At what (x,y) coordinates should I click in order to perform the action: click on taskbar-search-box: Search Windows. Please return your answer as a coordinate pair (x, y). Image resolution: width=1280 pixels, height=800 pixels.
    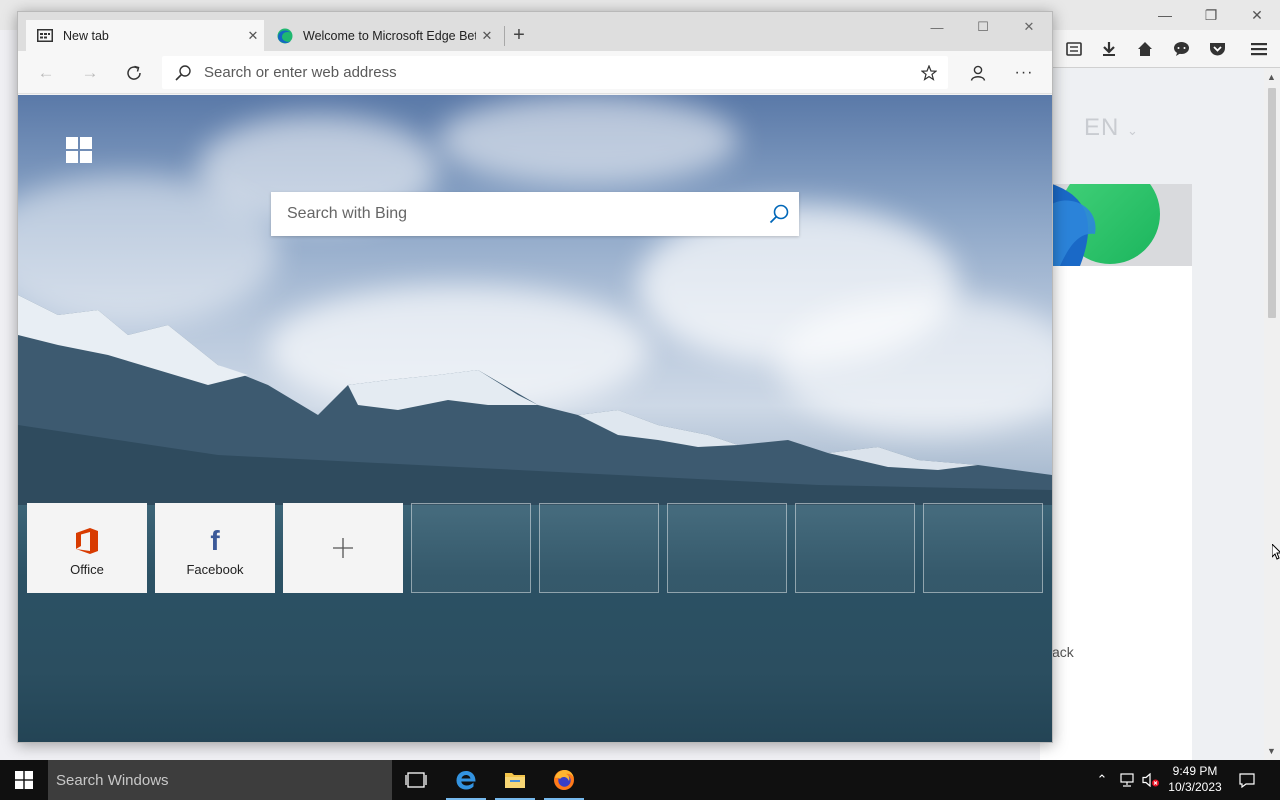
    Looking at the image, I should click on (220, 780).